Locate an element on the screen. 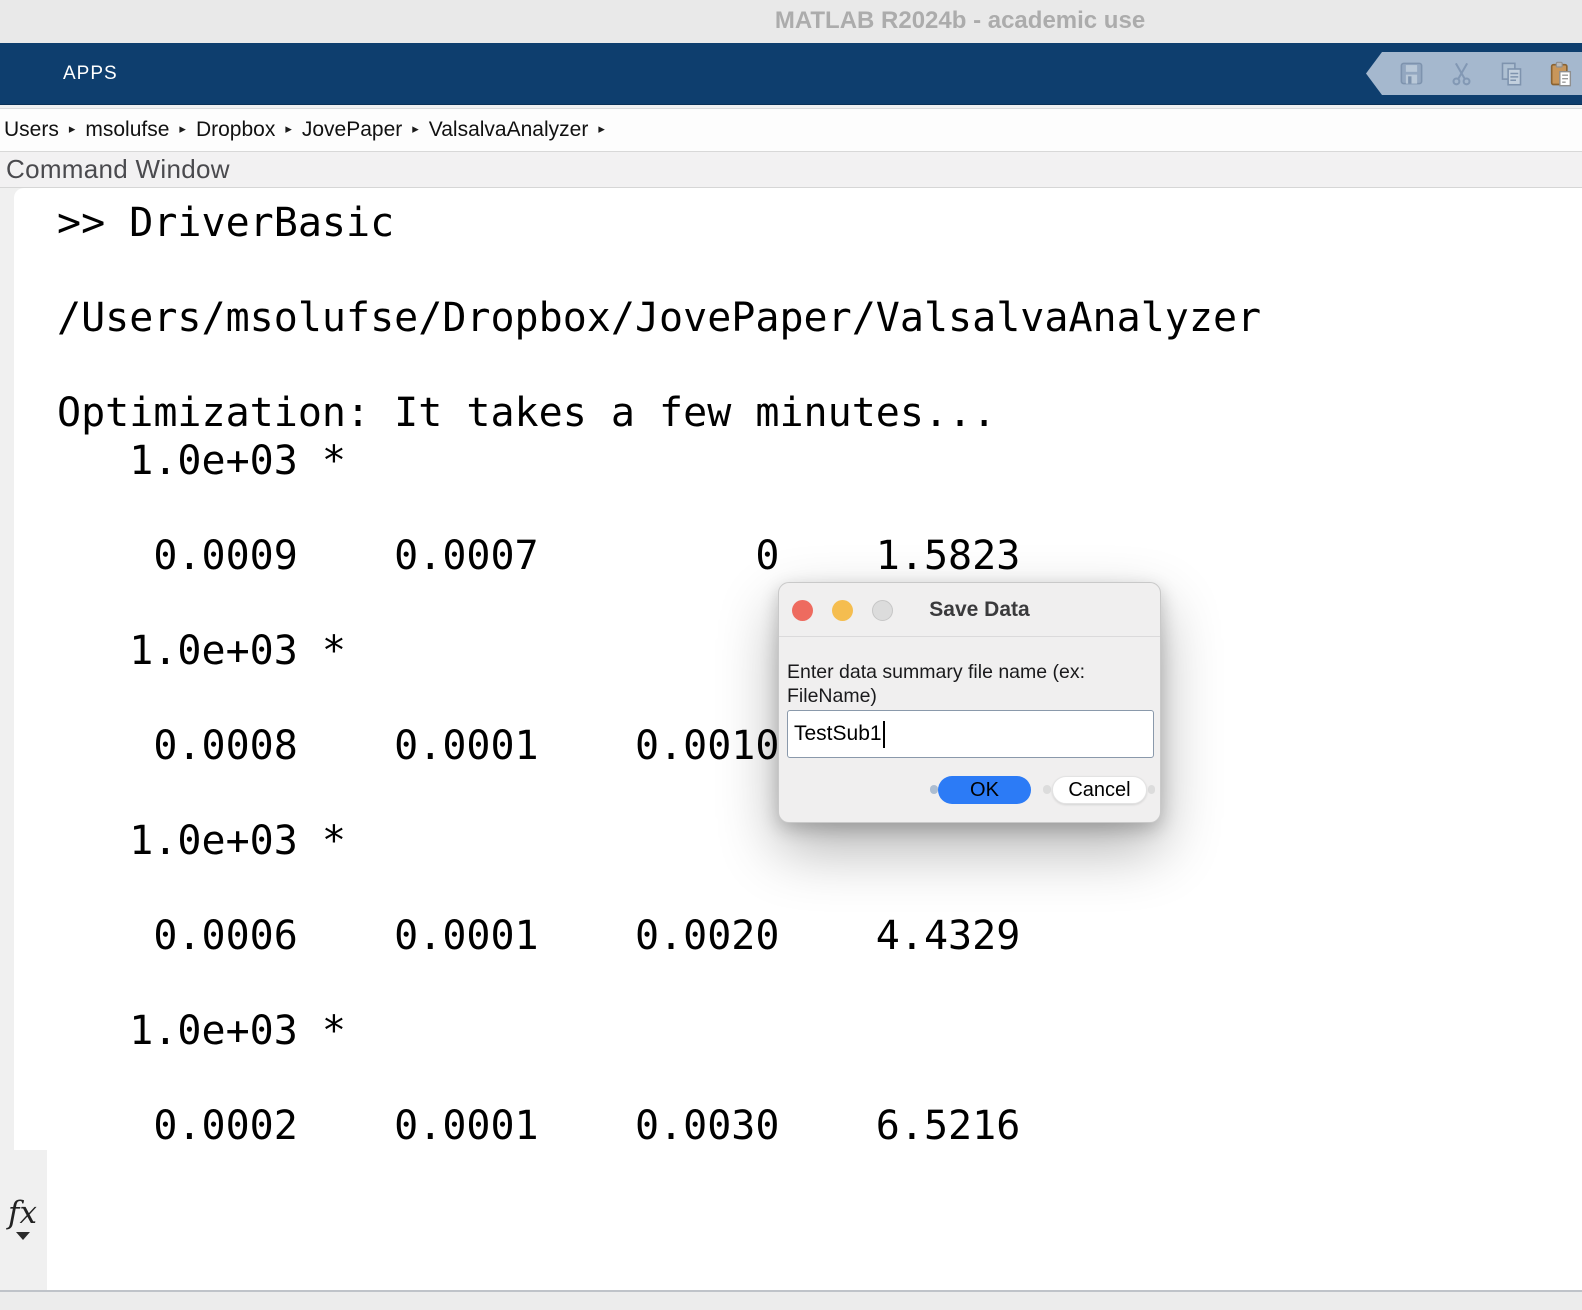  caret-down-icon is located at coordinates (23, 1236).